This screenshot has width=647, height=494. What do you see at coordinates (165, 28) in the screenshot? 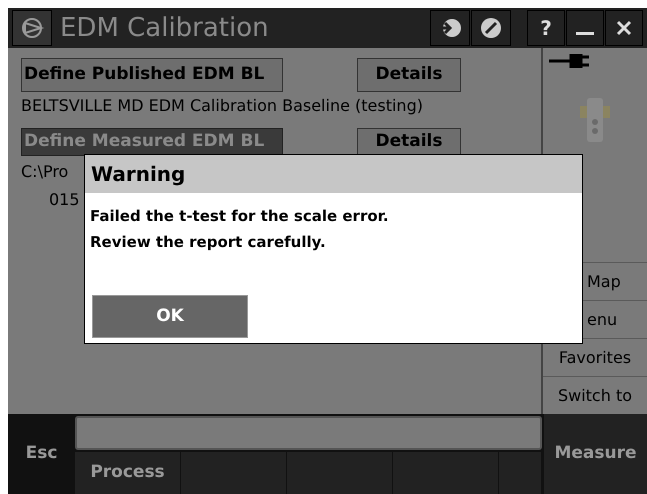
I see `window-title: EDM Calibration` at bounding box center [165, 28].